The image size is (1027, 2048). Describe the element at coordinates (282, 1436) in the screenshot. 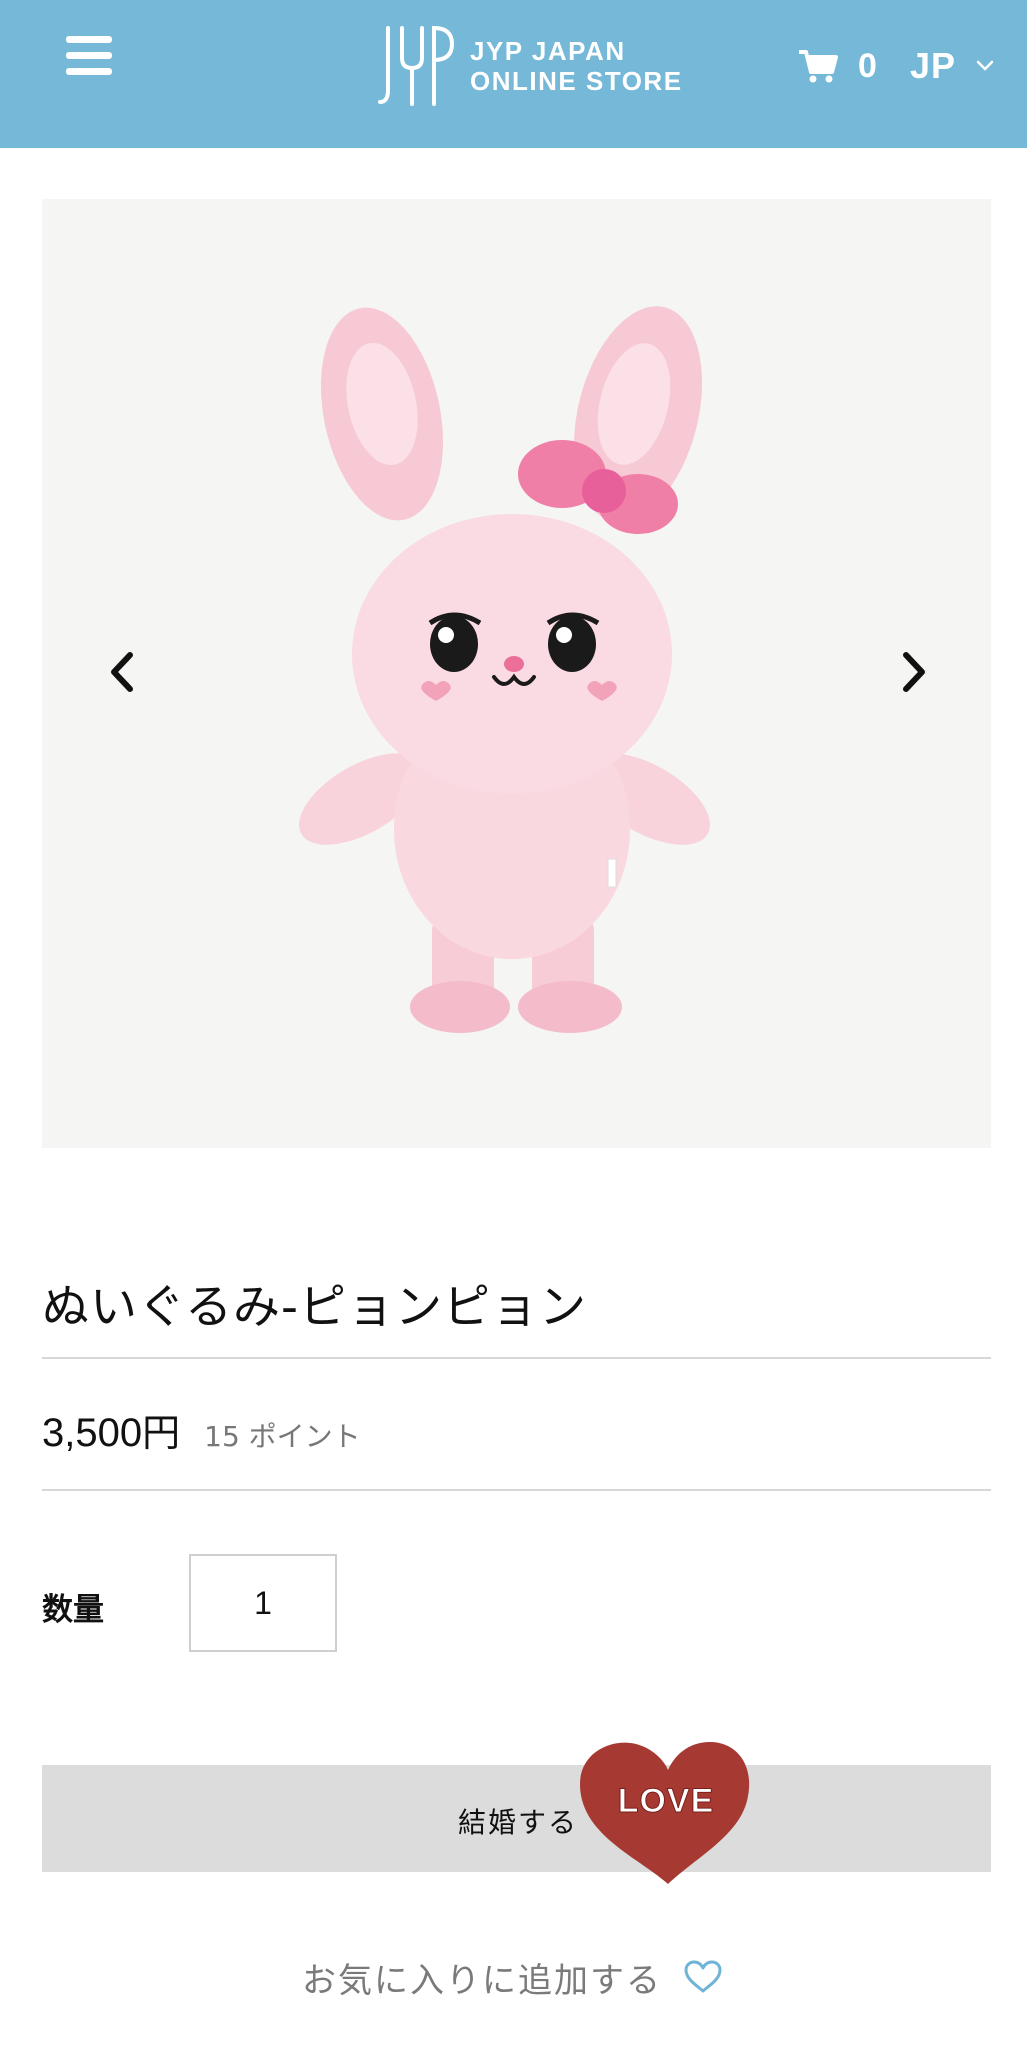

I see `reward-points: 15 ポイント` at that location.